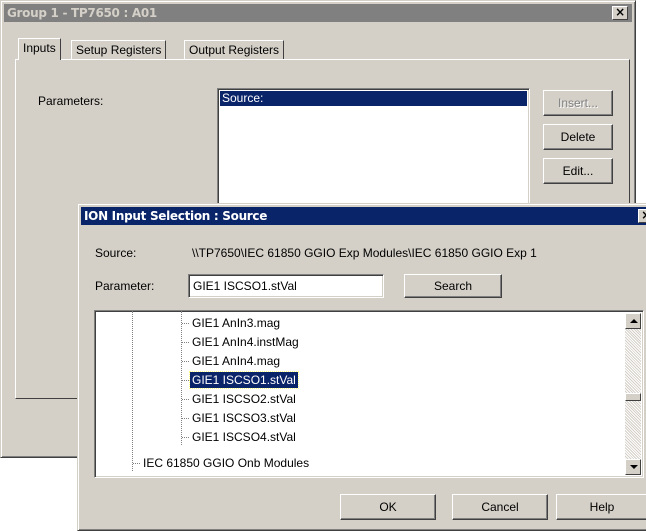 The height and width of the screenshot is (531, 646). I want to click on tree-item-parent: IEC 61850 GGIO Onb Modules, so click(226, 463).